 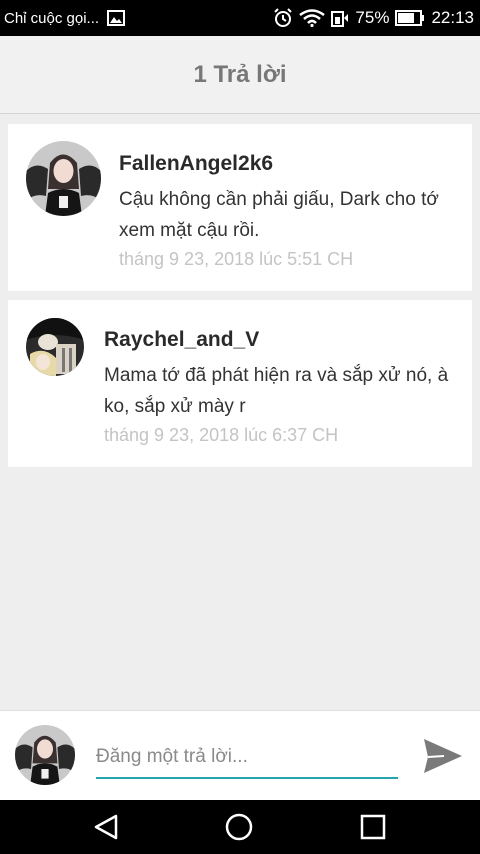 I want to click on battery-percent: 75%, so click(x=372, y=17).